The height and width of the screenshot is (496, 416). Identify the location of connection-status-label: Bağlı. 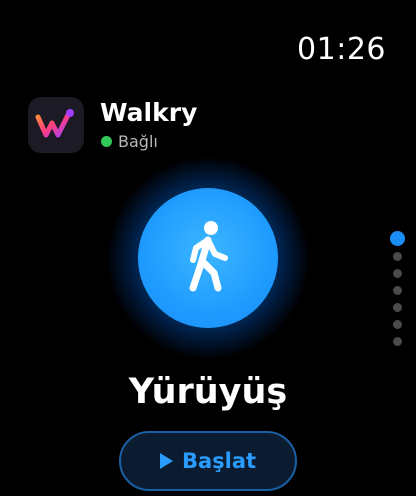
(138, 141).